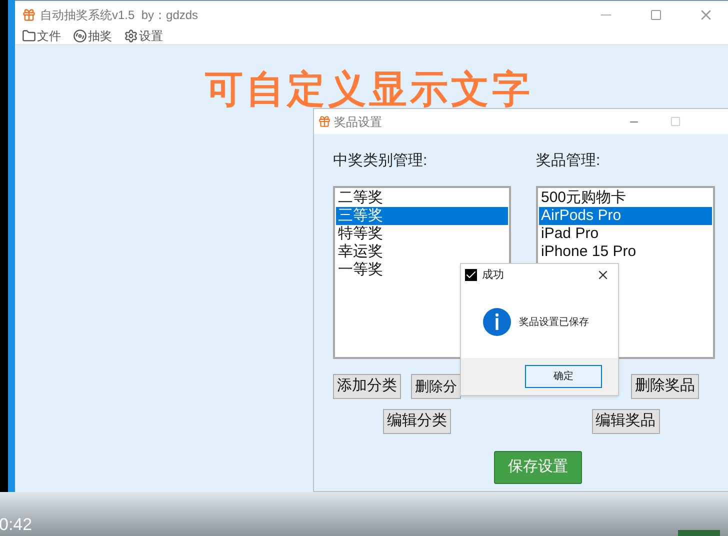 The width and height of the screenshot is (728, 536). What do you see at coordinates (417, 421) in the screenshot?
I see `button: 编辑分类` at bounding box center [417, 421].